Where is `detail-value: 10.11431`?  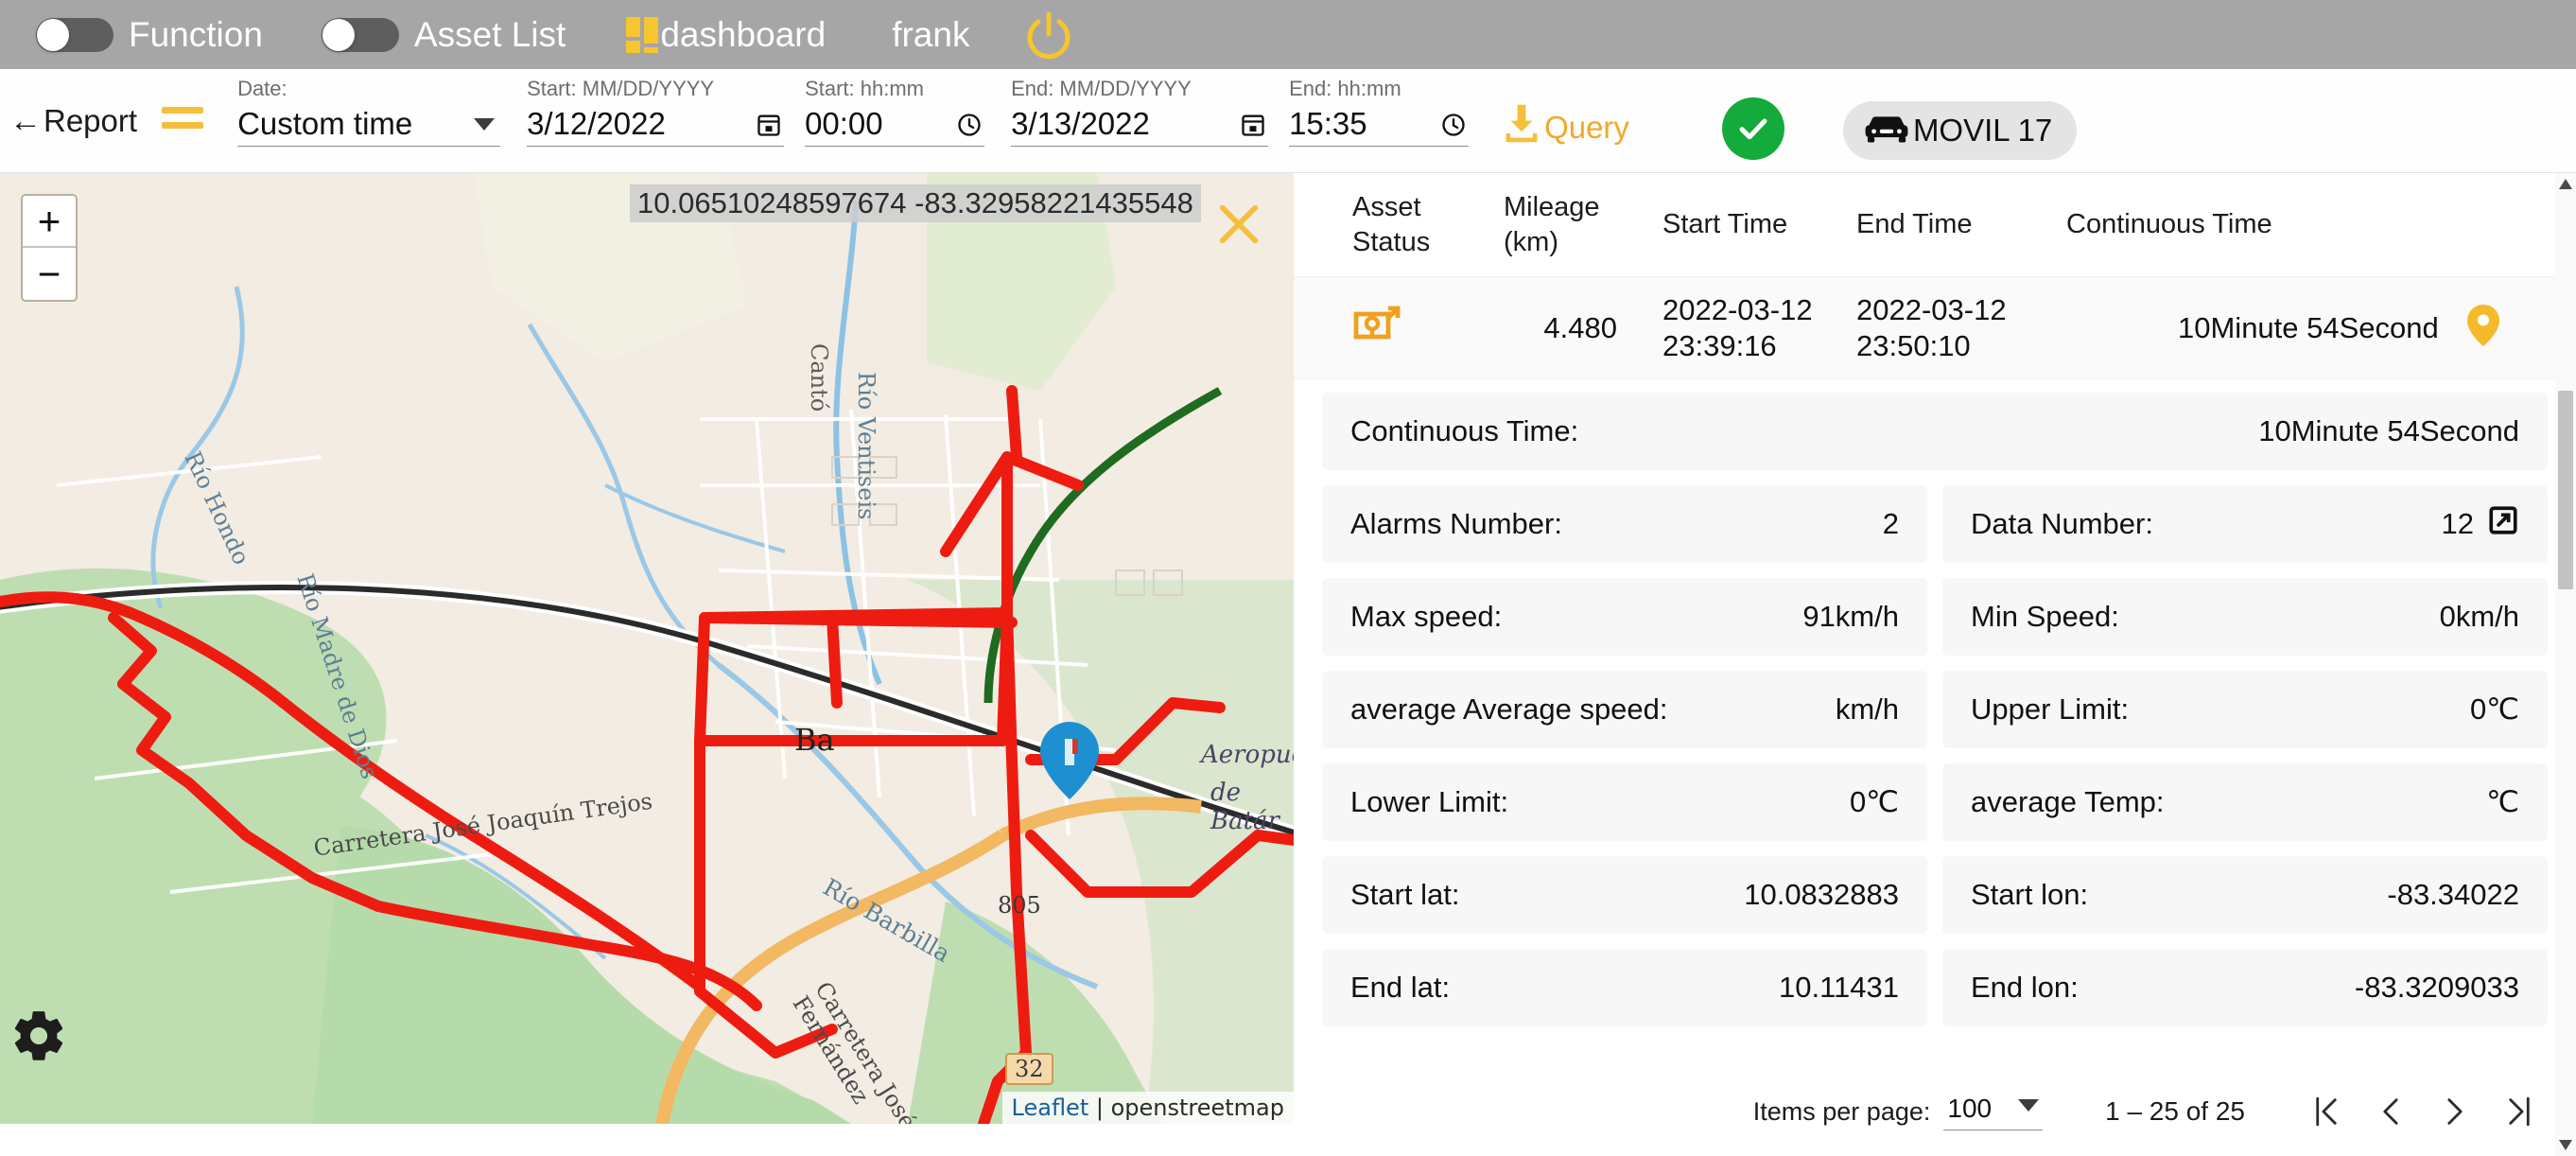
detail-value: 10.11431 is located at coordinates (1839, 988).